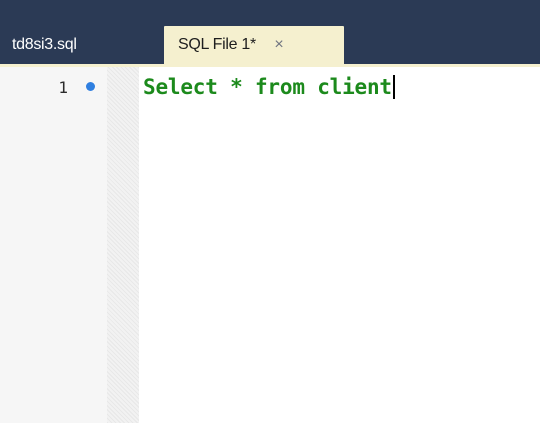 This screenshot has height=423, width=540. What do you see at coordinates (90, 86) in the screenshot?
I see `modified-dot-icon` at bounding box center [90, 86].